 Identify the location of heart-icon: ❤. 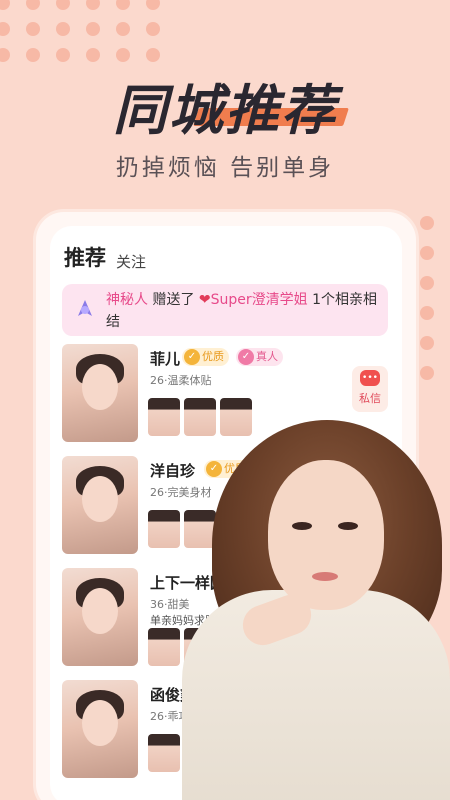
(204, 300).